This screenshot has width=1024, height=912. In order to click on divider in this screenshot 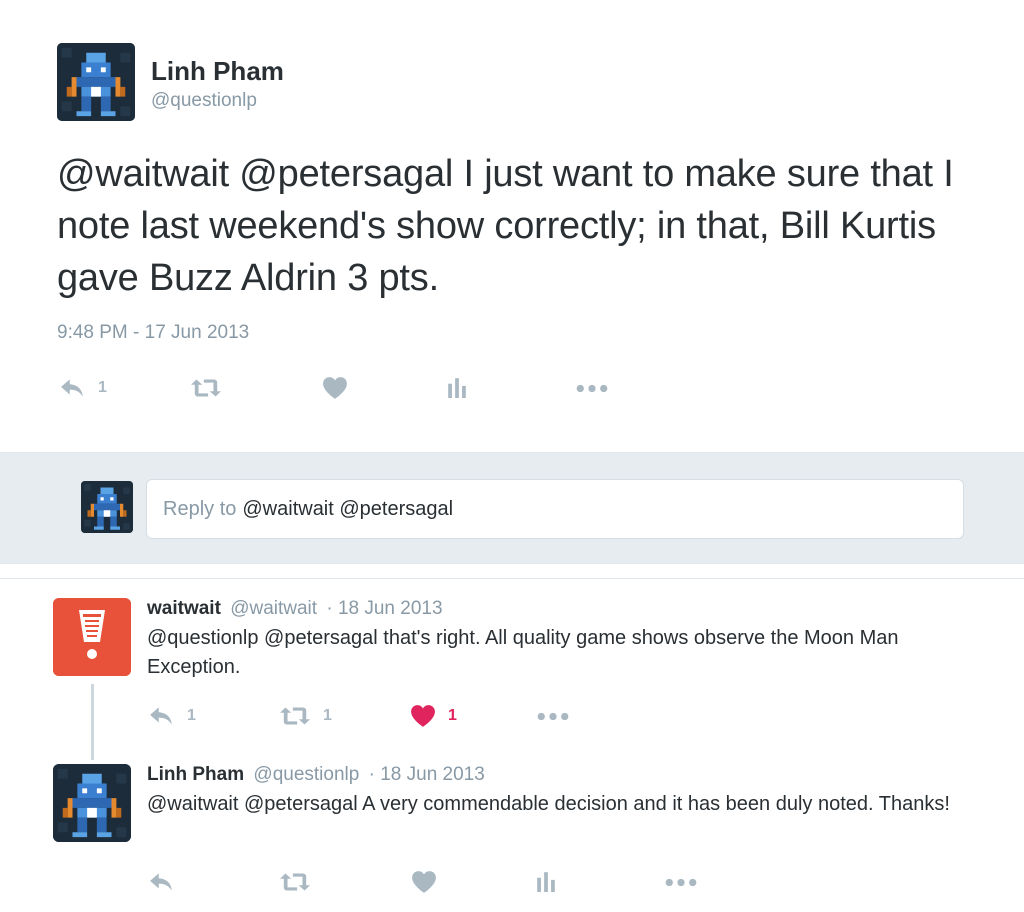, I will do `click(512, 578)`.